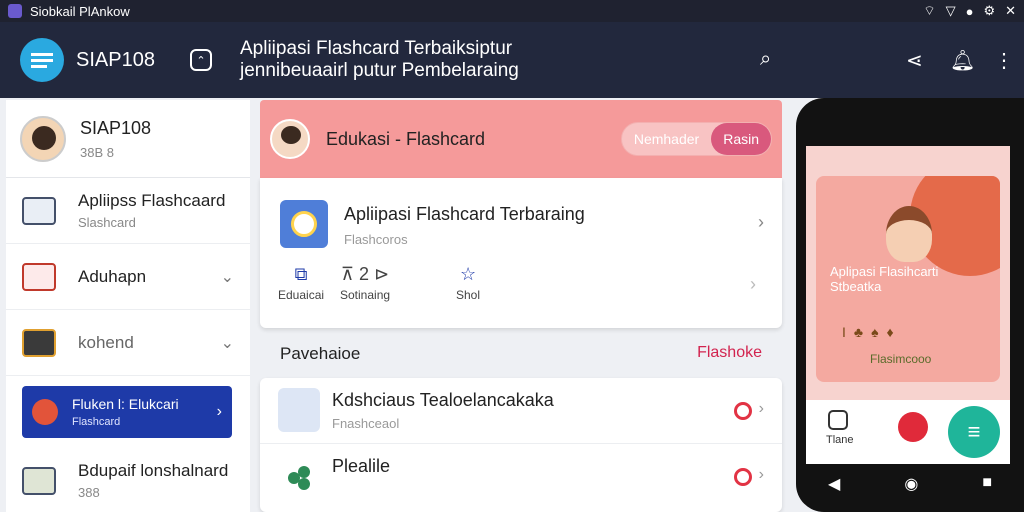 The width and height of the screenshot is (1024, 512). Describe the element at coordinates (884, 279) in the screenshot. I see `phone-card-title: Aplipasi Flasihcarti Stbeatka` at that location.